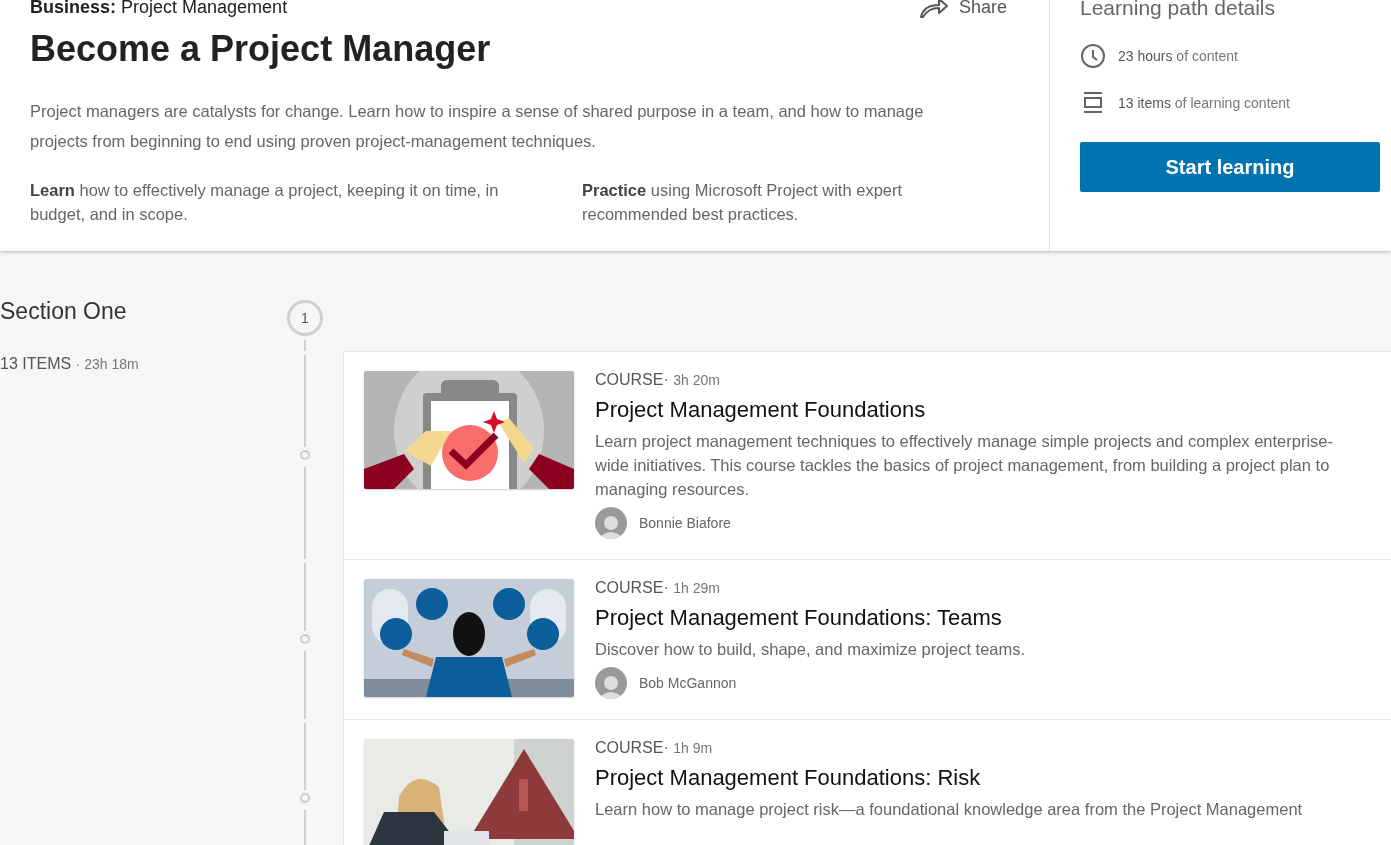 The image size is (1391, 845). I want to click on step-number: 1, so click(305, 318).